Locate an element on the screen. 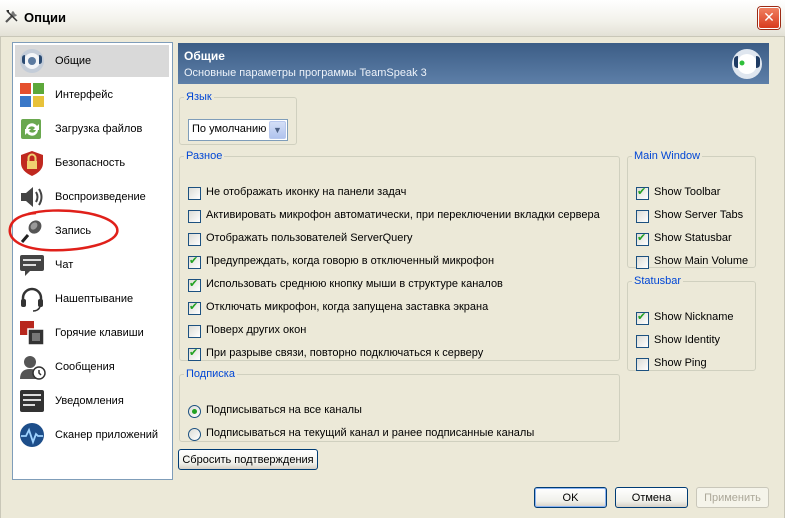 This screenshot has width=785, height=518. sidebar-item-label: Загрузка файлов is located at coordinates (99, 129).